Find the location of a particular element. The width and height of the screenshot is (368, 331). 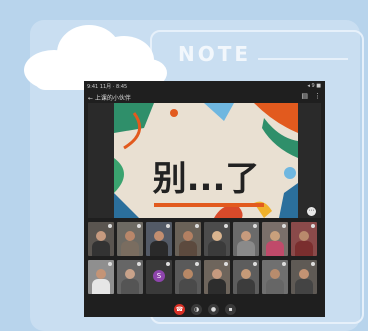

participant-avatar: S is located at coordinates (159, 276).